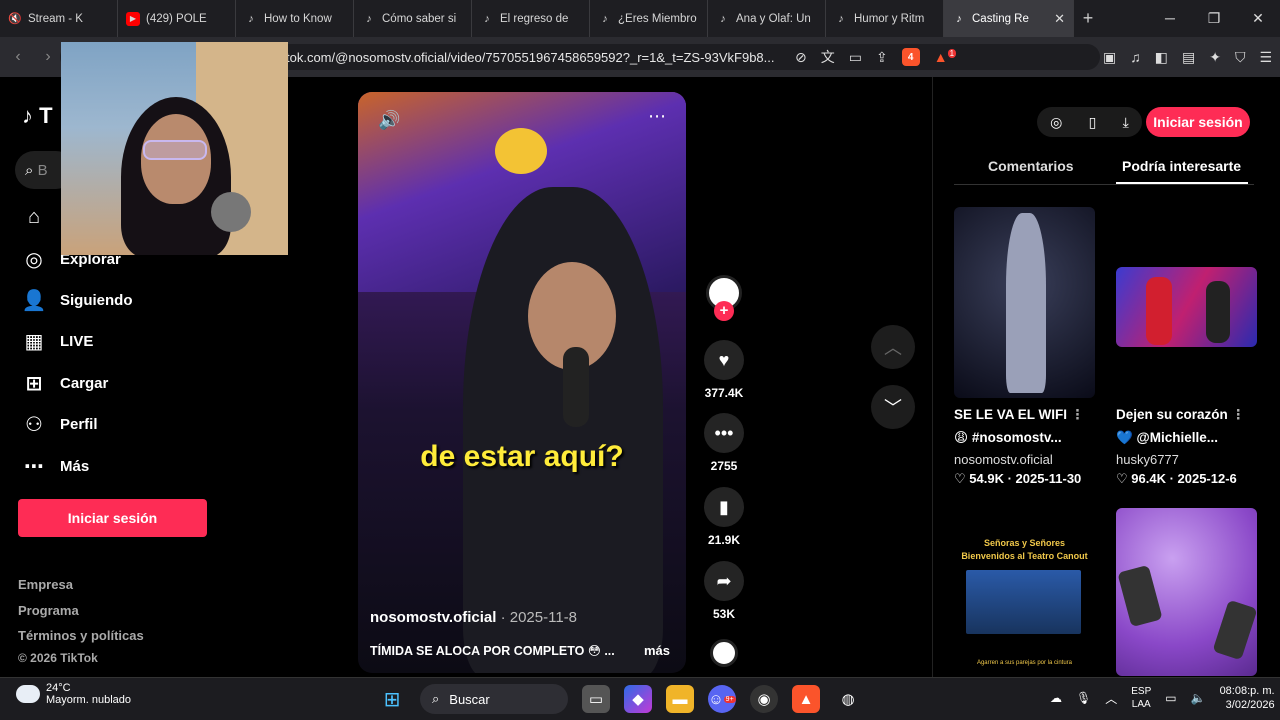 Image resolution: width=1280 pixels, height=720 pixels. I want to click on share-button: ➦ 53K, so click(724, 591).